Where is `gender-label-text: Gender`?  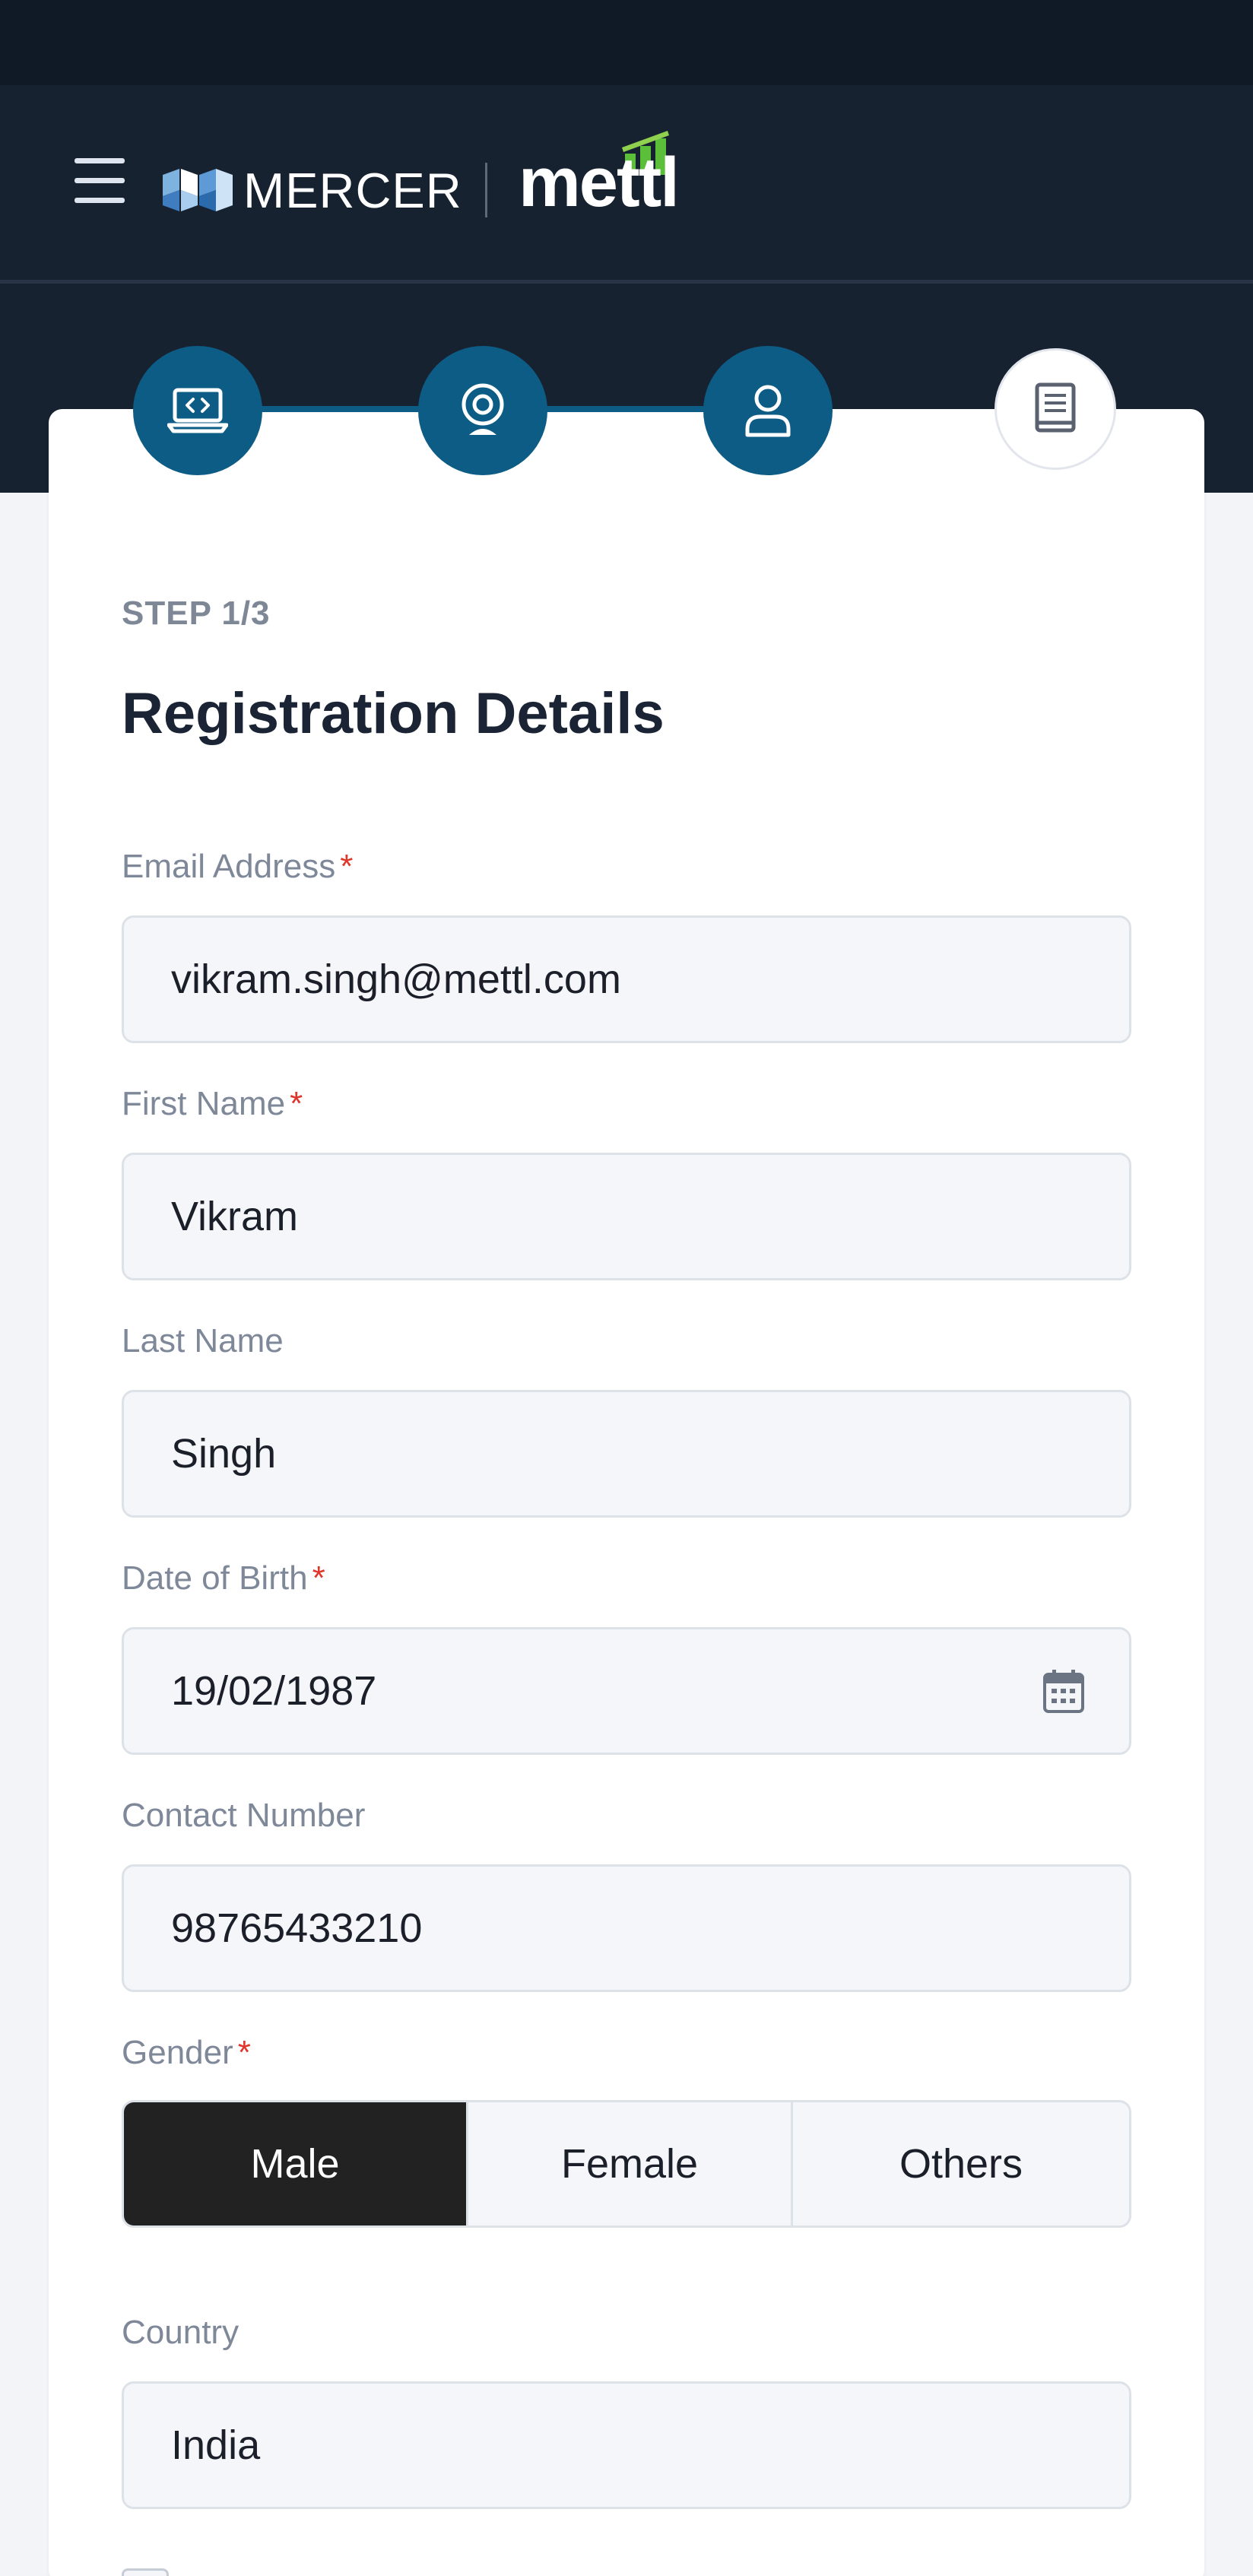 gender-label-text: Gender is located at coordinates (177, 2052).